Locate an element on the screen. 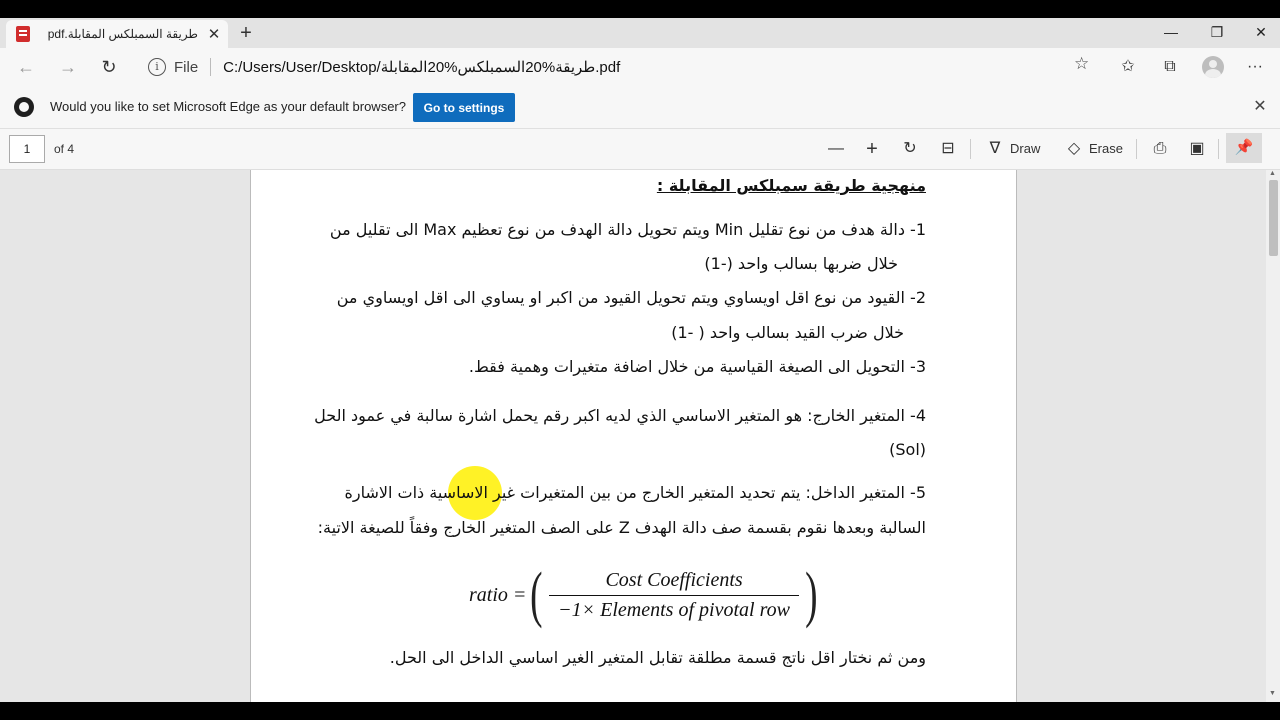  formula-lhs: ratio = is located at coordinates (498, 594).